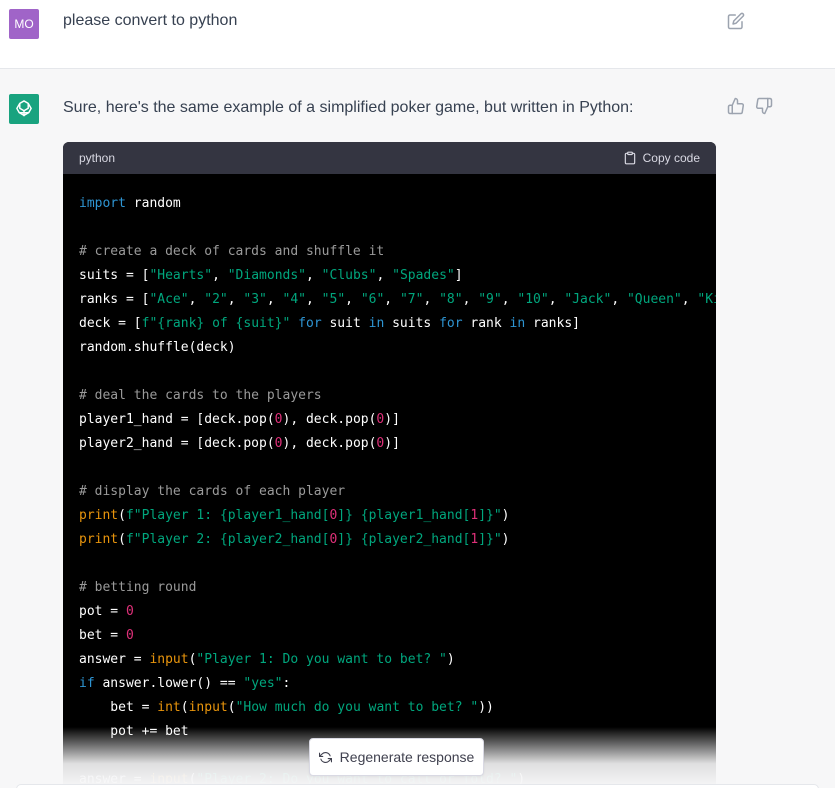 The width and height of the screenshot is (835, 788). I want to click on message-input, so click(417, 786).